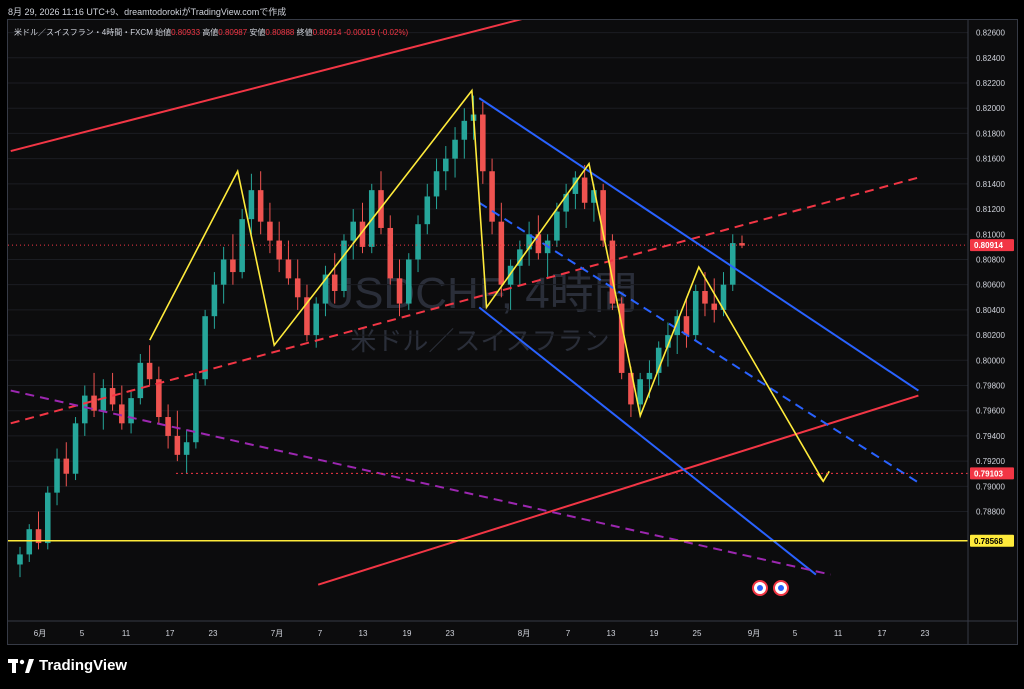 This screenshot has width=1024, height=689. I want to click on legend-close-label: 終値, so click(304, 32).